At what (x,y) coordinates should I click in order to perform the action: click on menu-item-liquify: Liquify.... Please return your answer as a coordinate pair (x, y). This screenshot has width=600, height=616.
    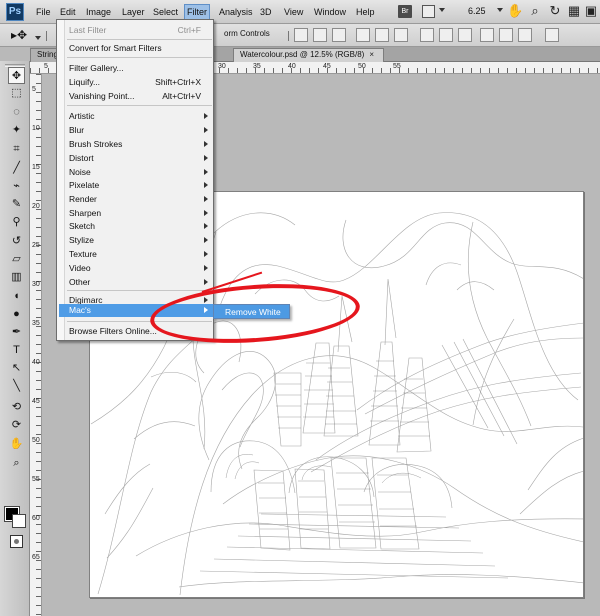
    Looking at the image, I should click on (84, 82).